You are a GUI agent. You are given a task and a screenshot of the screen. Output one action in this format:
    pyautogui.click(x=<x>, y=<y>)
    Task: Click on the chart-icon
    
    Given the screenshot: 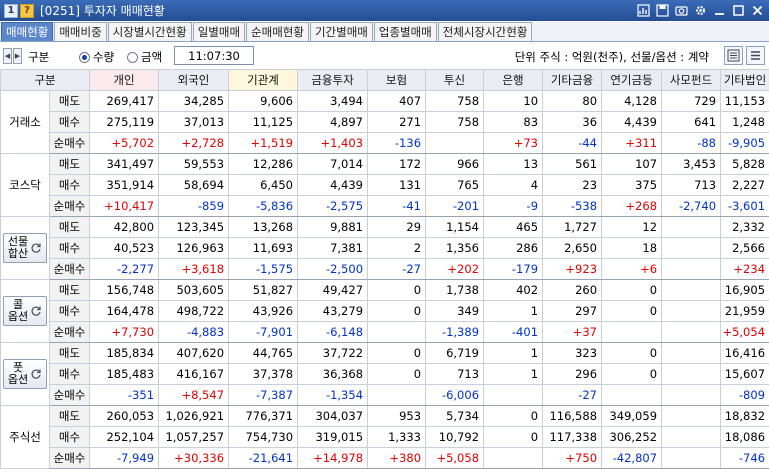 What is the action you would take?
    pyautogui.click(x=643, y=10)
    